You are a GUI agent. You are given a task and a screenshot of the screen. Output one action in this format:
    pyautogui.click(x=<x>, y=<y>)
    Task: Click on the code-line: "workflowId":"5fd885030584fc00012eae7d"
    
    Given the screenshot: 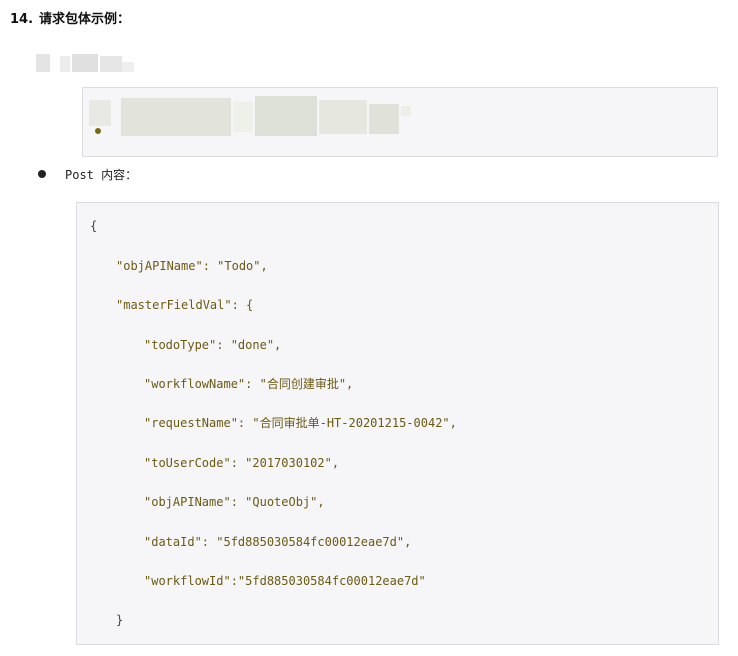 What is the action you would take?
    pyautogui.click(x=285, y=581)
    